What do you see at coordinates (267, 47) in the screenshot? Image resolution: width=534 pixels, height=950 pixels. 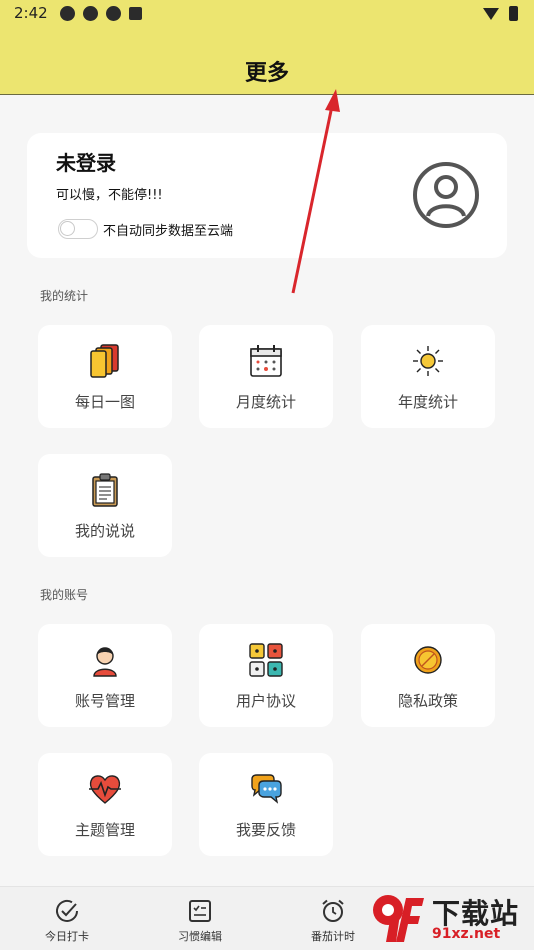 I see `app-header: 2:42 更多` at bounding box center [267, 47].